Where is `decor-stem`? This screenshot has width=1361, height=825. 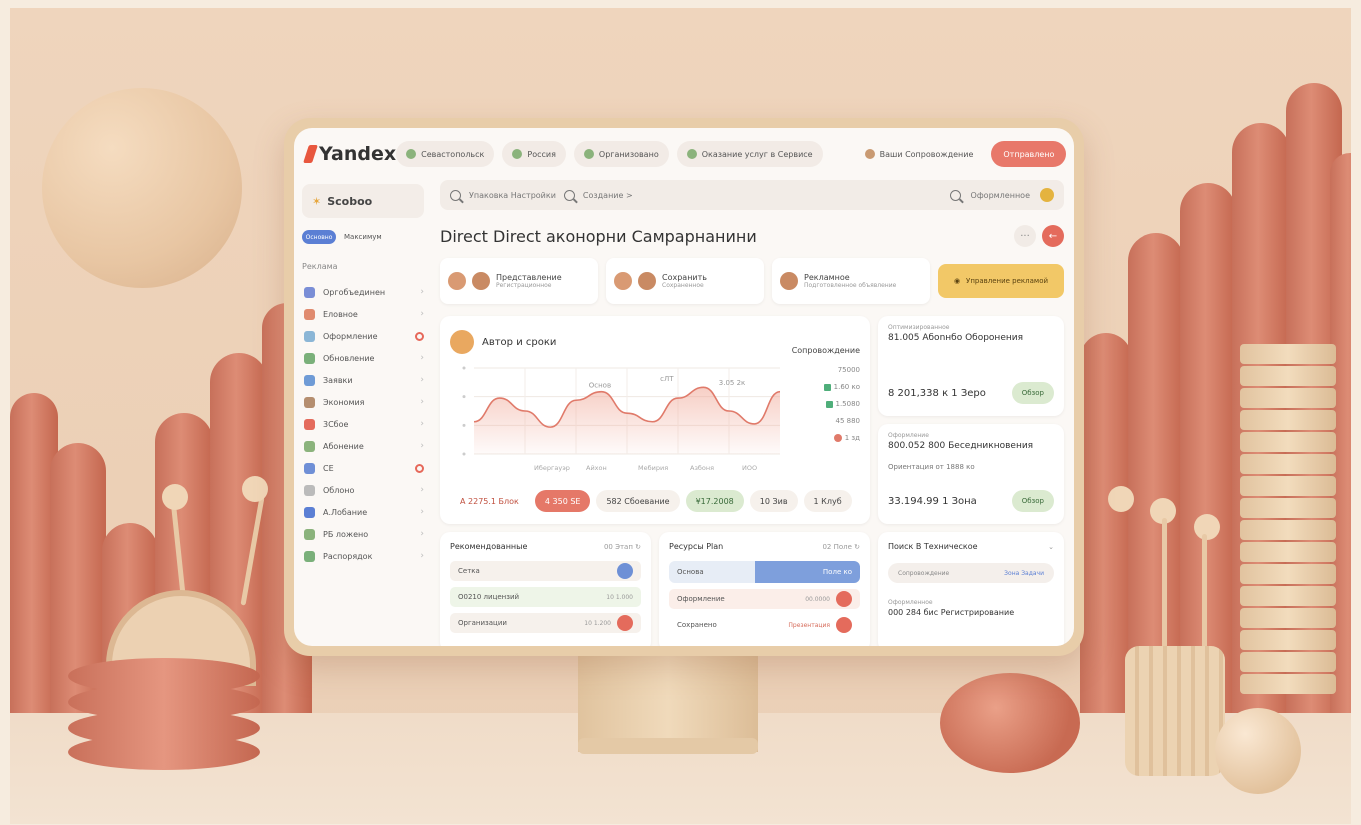 decor-stem is located at coordinates (1164, 583).